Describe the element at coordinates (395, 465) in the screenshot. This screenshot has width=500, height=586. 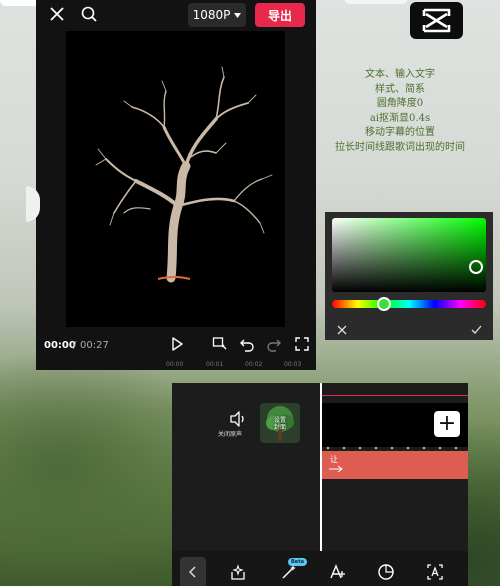
I see `text-clip: 让` at that location.